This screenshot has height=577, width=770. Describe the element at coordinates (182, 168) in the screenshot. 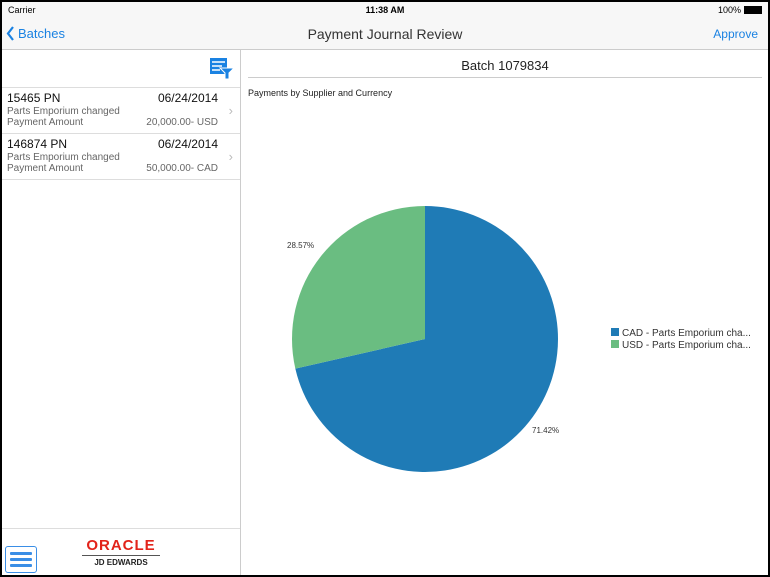

I see `payment-amount: 50,000.00- CAD` at that location.